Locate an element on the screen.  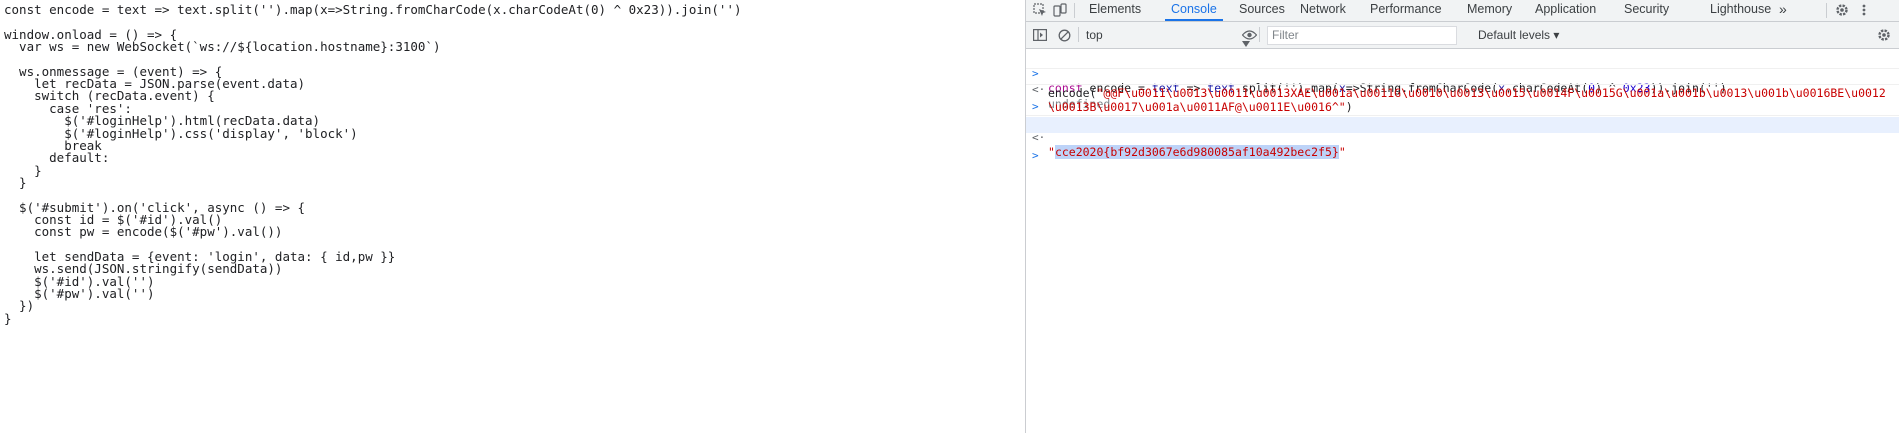
tab-application: Application is located at coordinates (1565, 9).